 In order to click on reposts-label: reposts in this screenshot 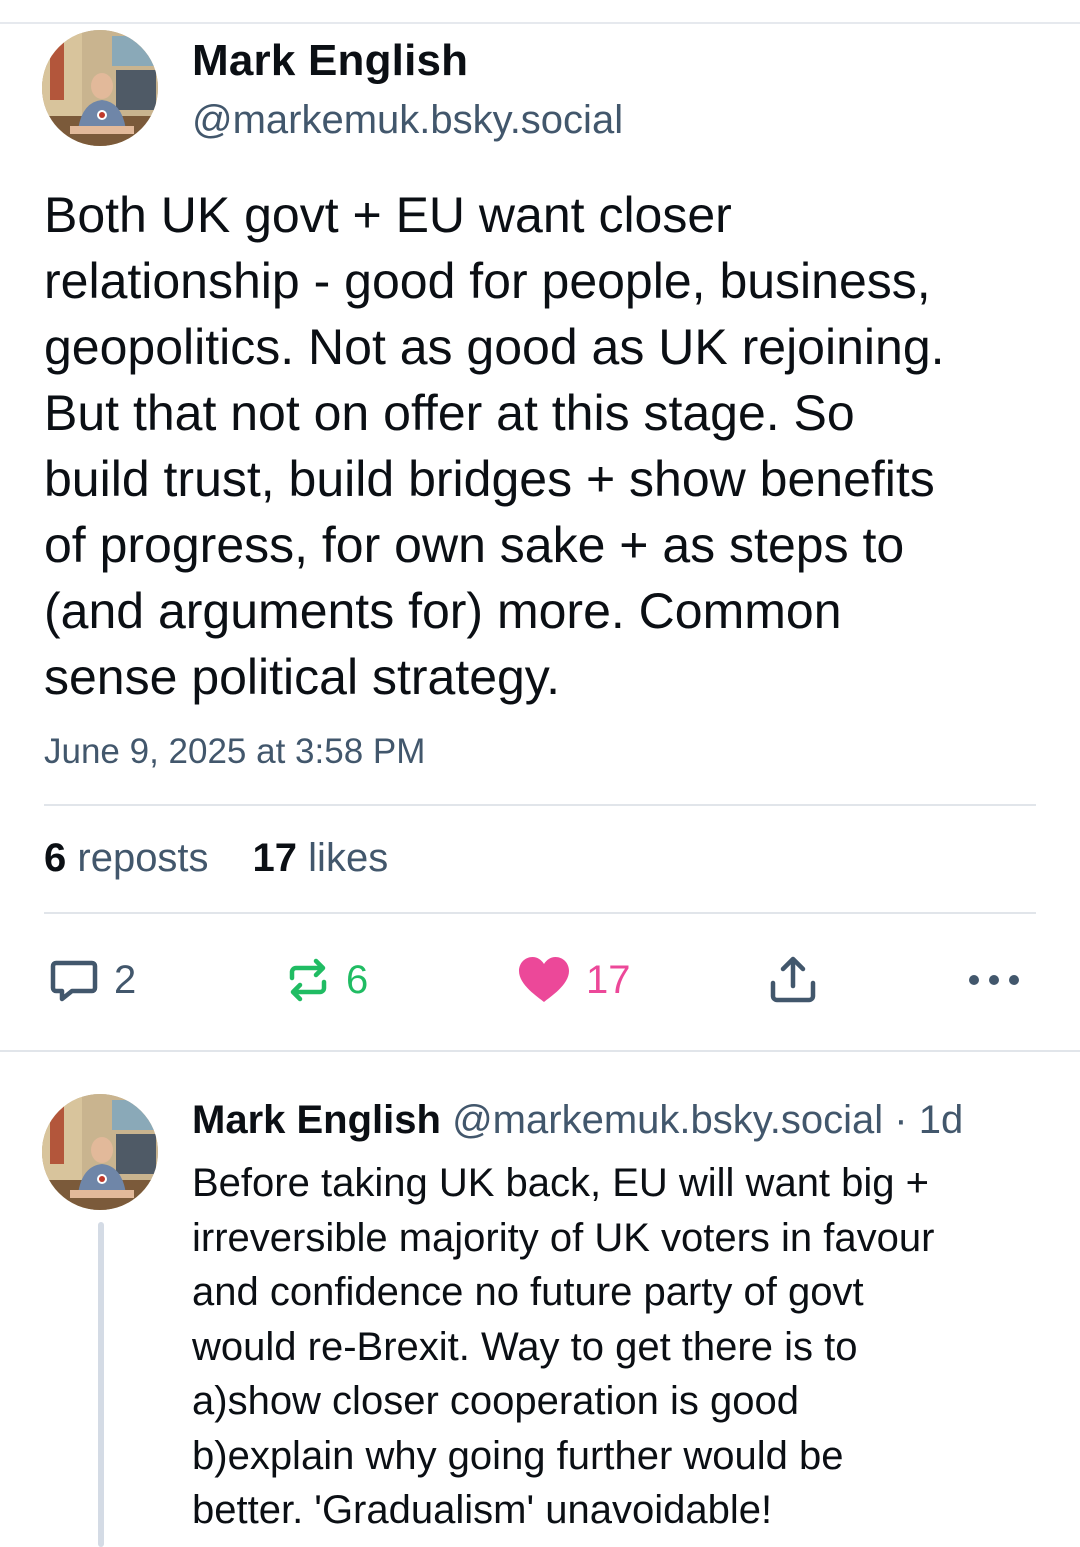, I will do `click(143, 858)`.